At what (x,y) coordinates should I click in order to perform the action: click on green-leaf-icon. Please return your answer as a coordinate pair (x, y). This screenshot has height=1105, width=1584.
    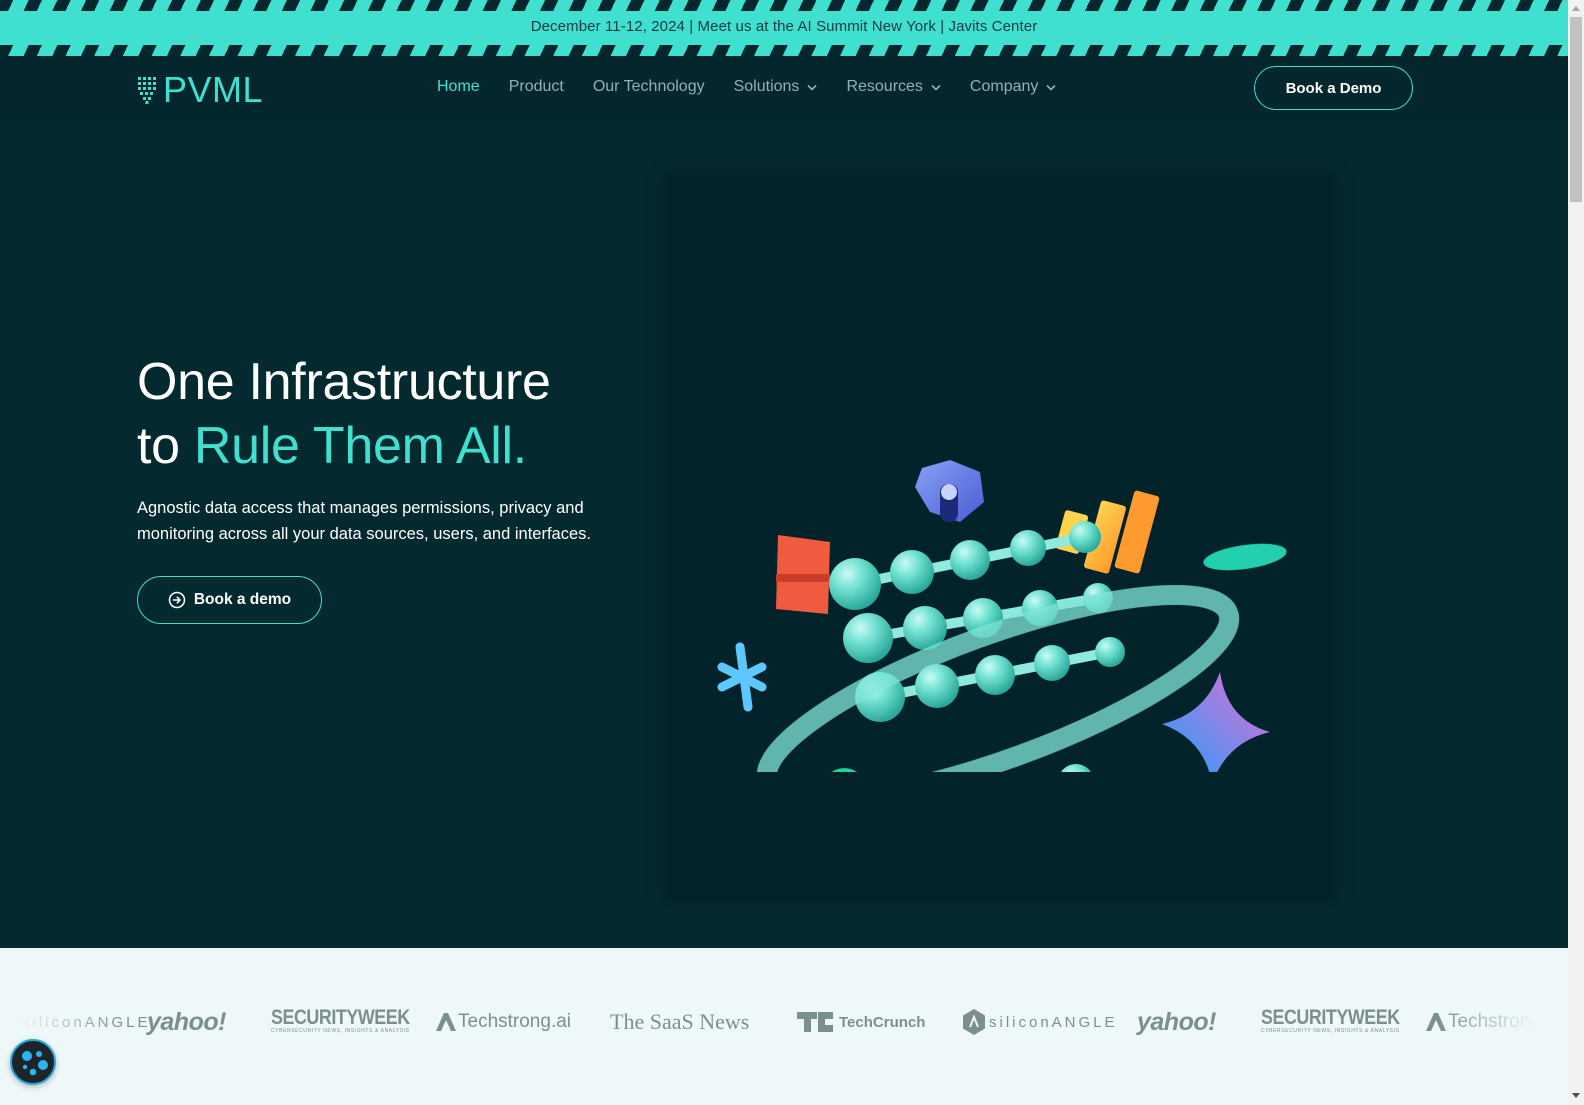
    Looking at the image, I should click on (845, 770).